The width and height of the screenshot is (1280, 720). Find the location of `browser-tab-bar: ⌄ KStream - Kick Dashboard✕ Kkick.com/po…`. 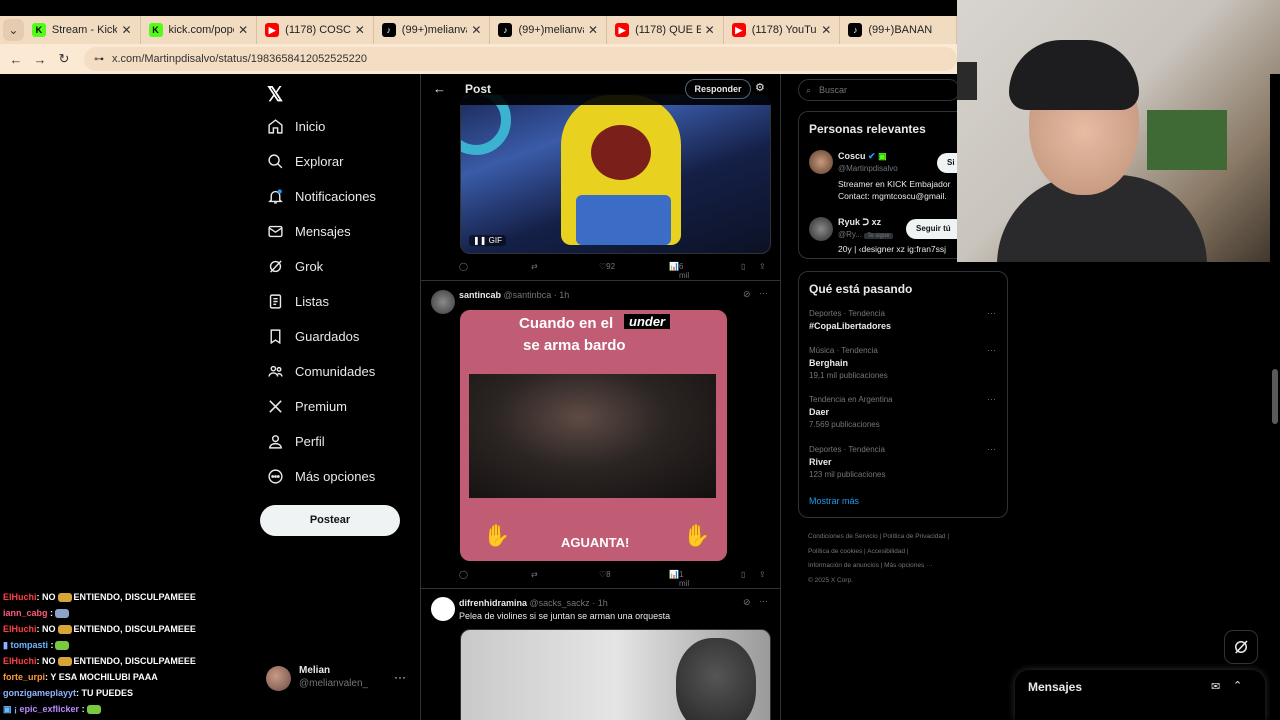

browser-tab-bar: ⌄ KStream - Kick Dashboard✕ Kkick.com/po… is located at coordinates (478, 30).